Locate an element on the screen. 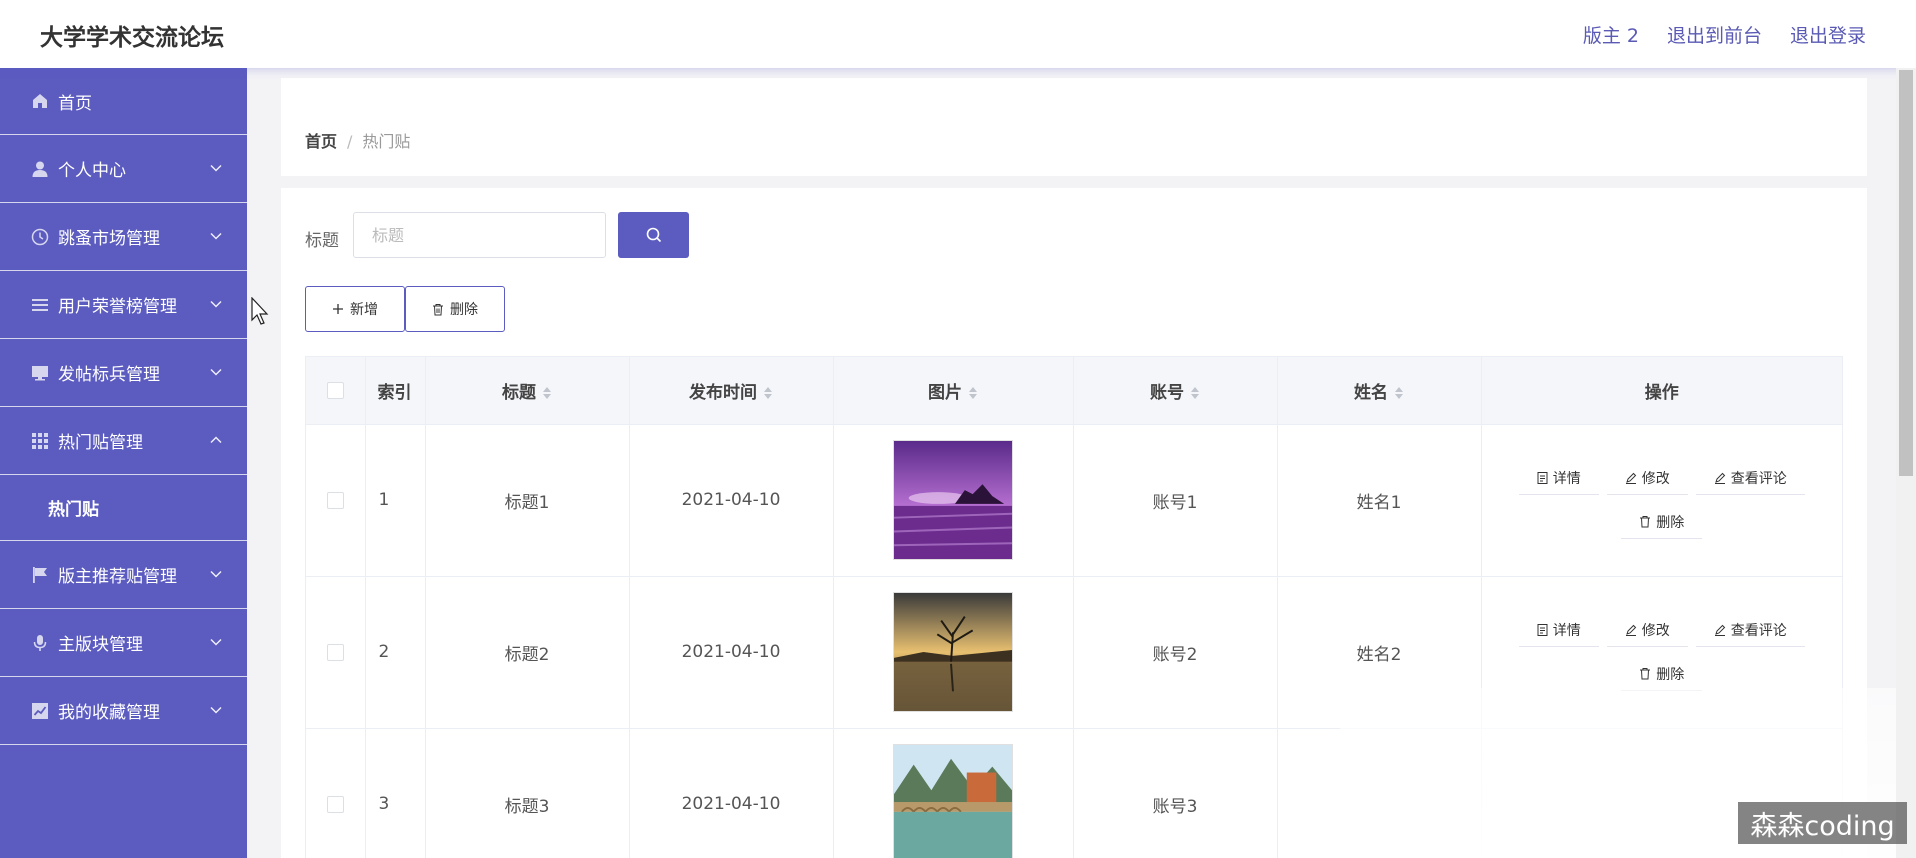 The height and width of the screenshot is (858, 1916). column-header-name: 姓名 is located at coordinates (1379, 391).